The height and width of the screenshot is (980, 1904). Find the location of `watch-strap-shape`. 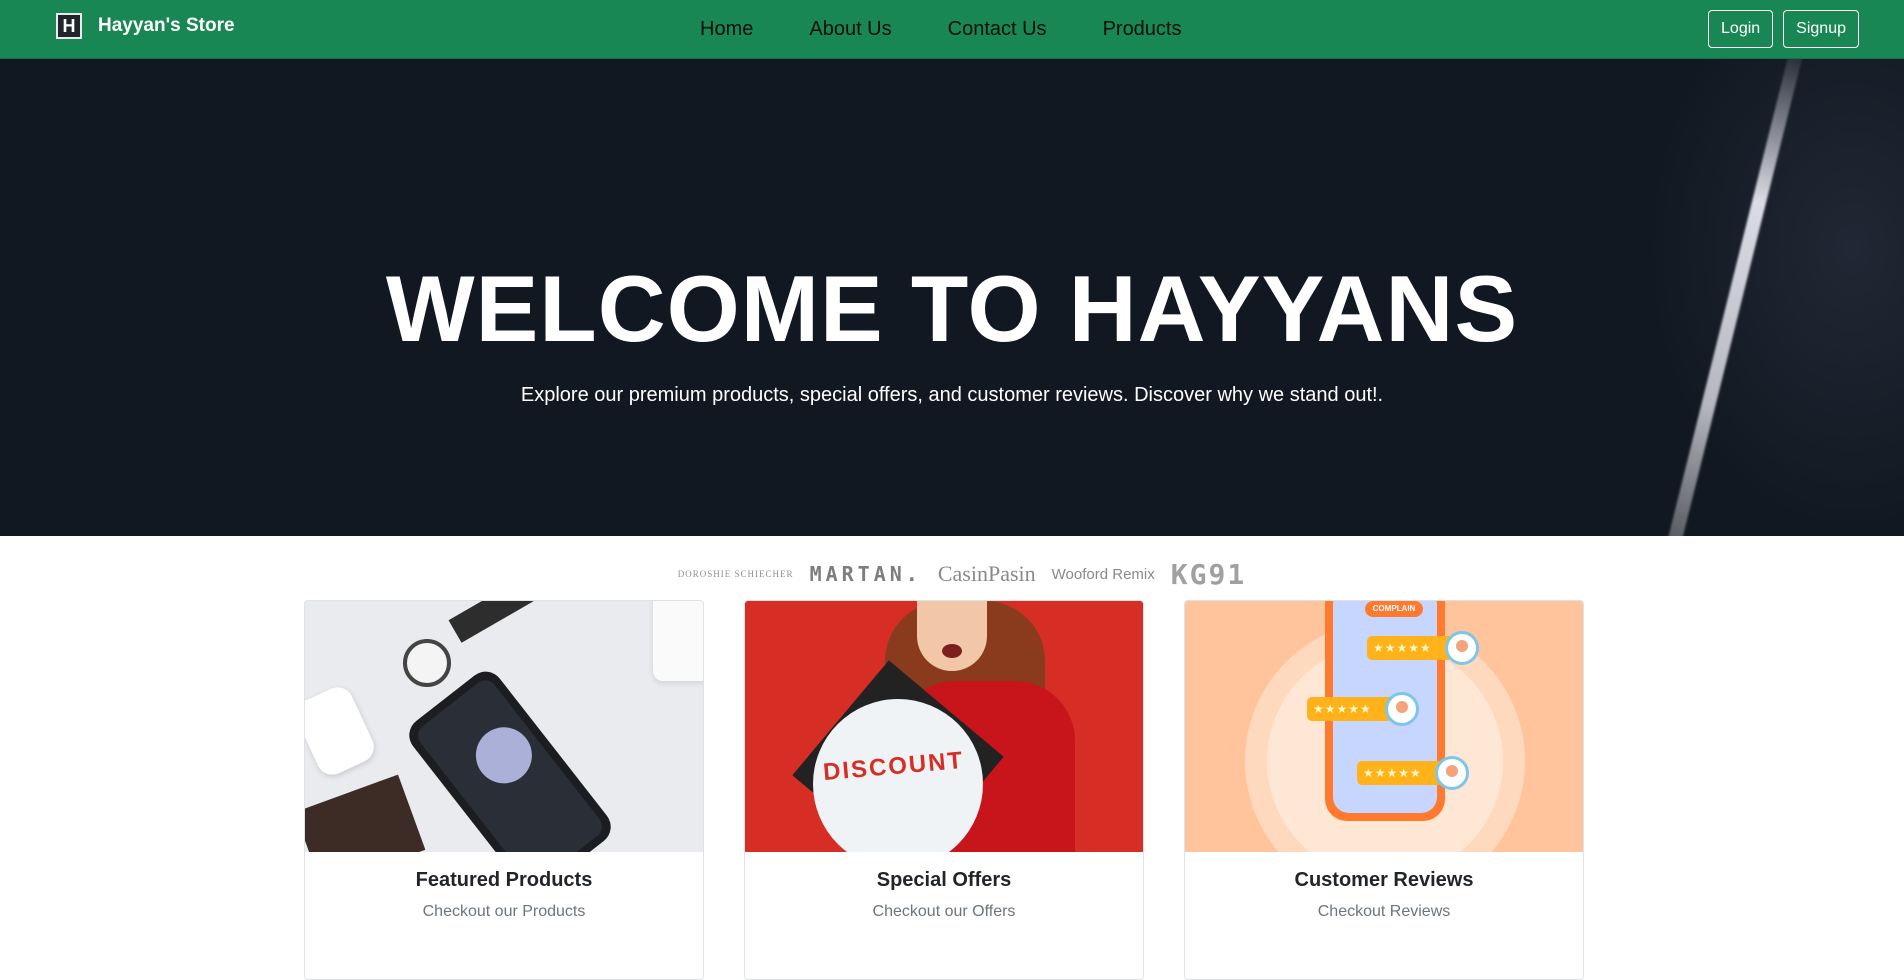

watch-strap-shape is located at coordinates (520, 622).